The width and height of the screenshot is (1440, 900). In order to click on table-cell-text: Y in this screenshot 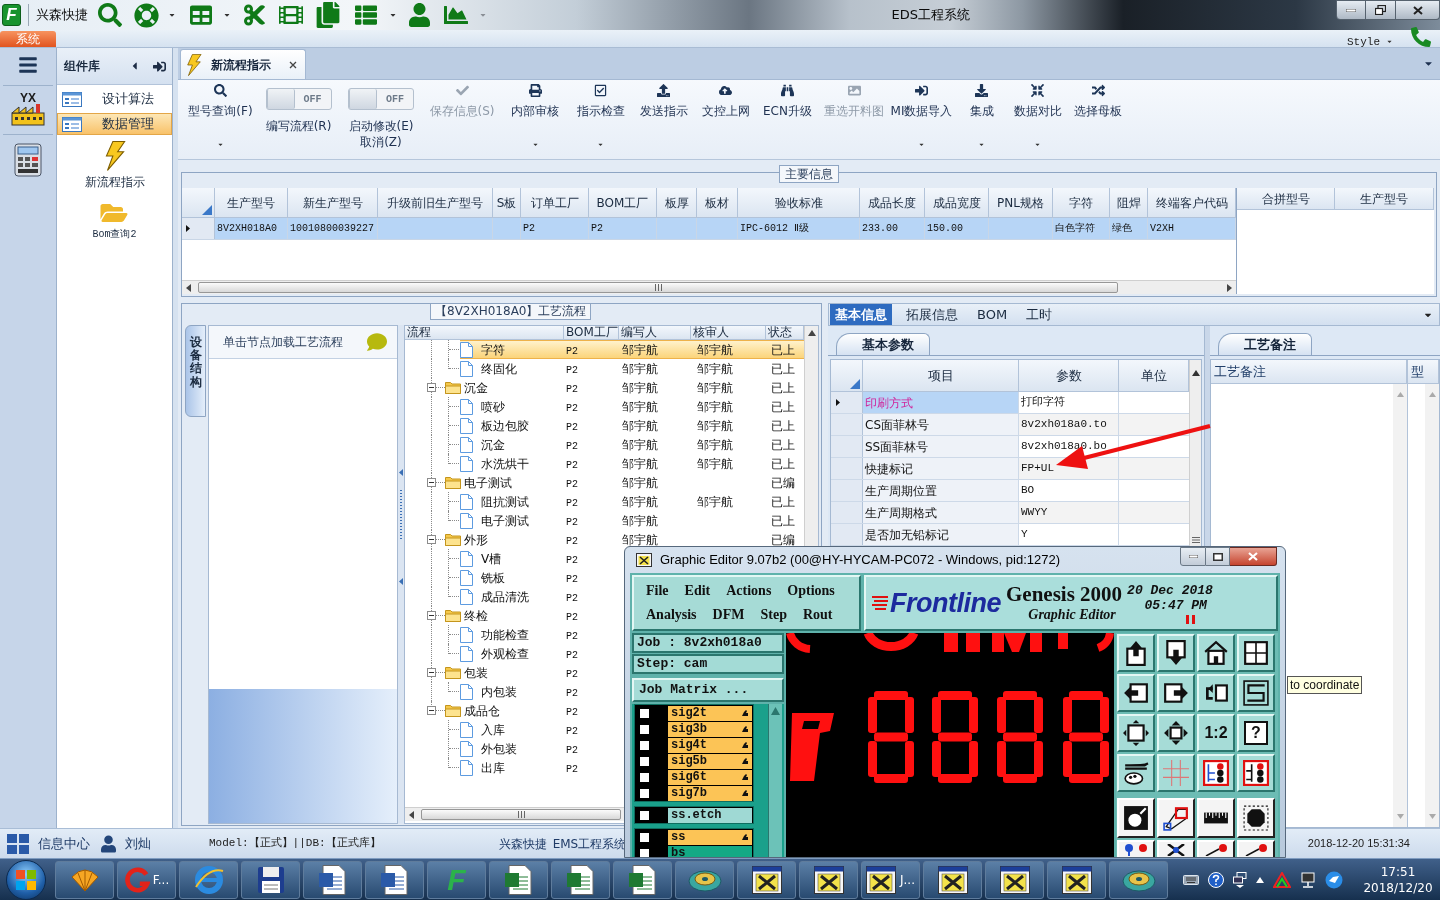, I will do `click(1024, 535)`.